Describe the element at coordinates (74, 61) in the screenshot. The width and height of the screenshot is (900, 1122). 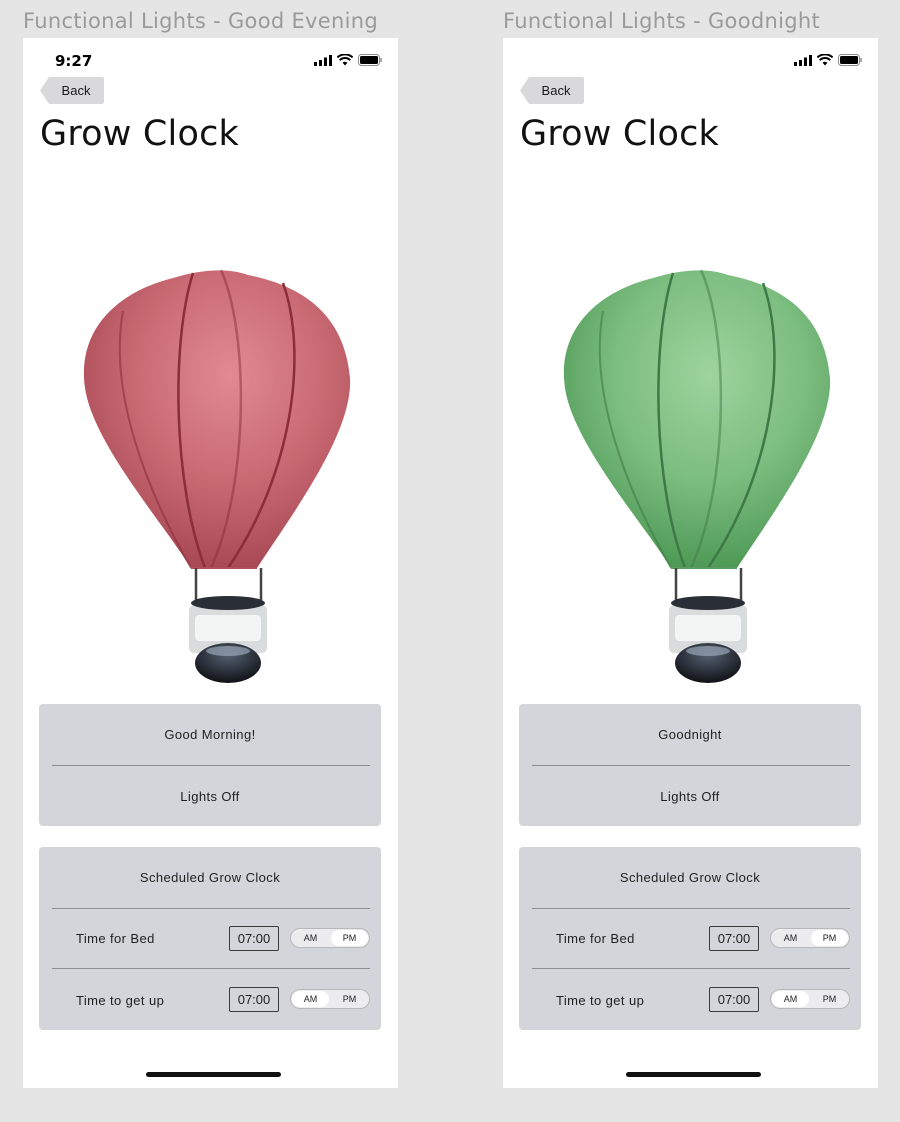
I see `status-time: 9:27` at that location.